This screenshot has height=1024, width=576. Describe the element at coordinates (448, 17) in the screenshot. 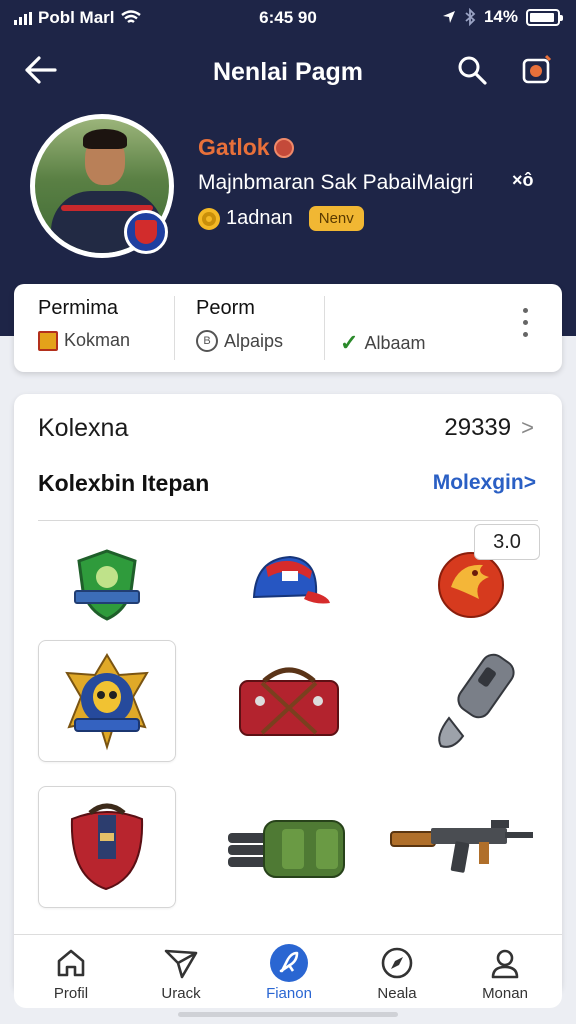

I see `location-icon` at that location.